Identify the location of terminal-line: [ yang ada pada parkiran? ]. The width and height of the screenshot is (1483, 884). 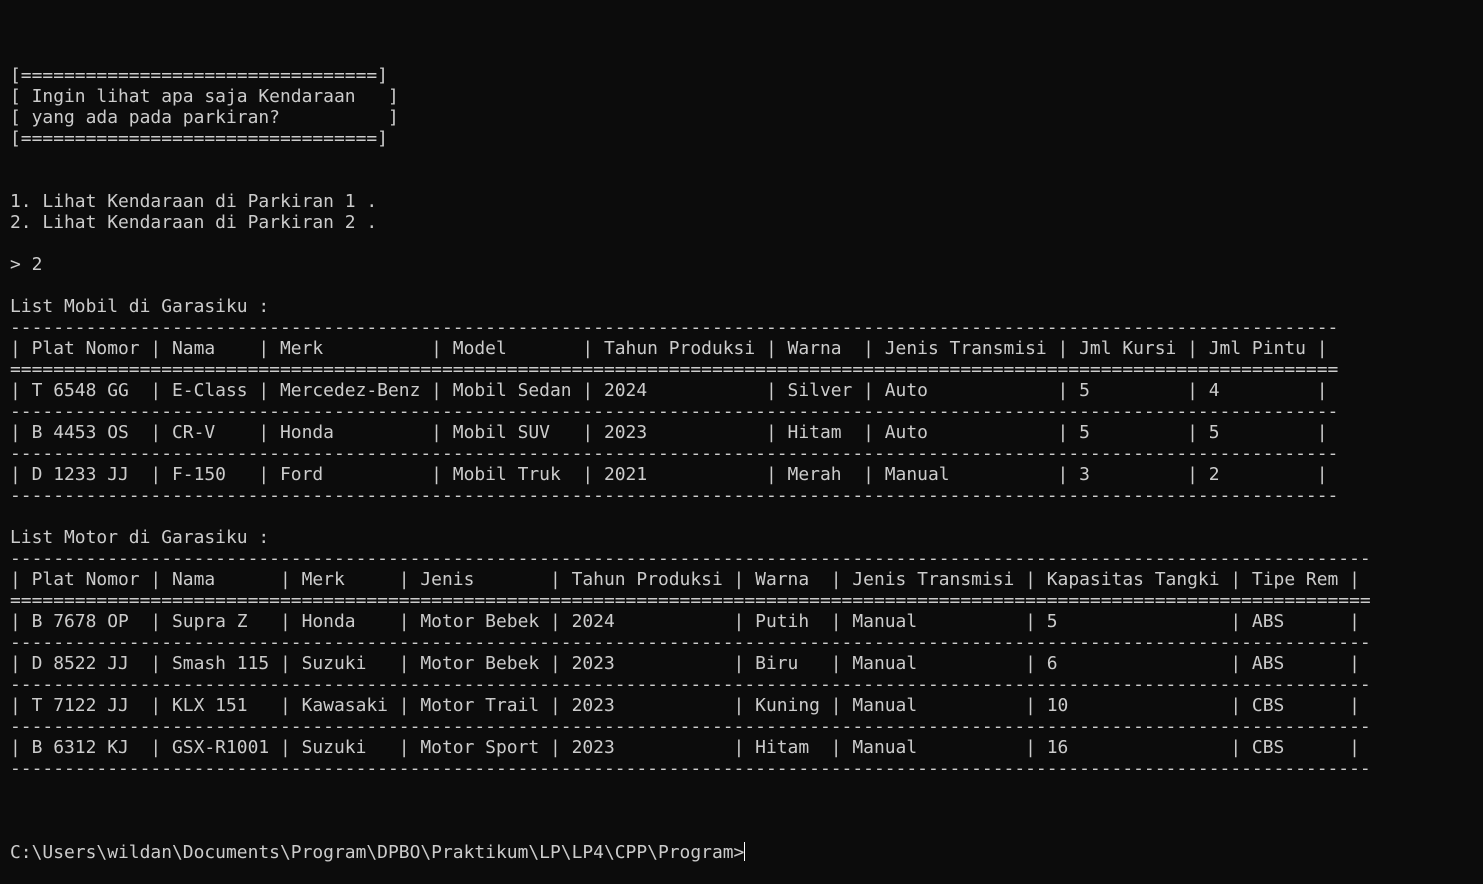
(204, 117).